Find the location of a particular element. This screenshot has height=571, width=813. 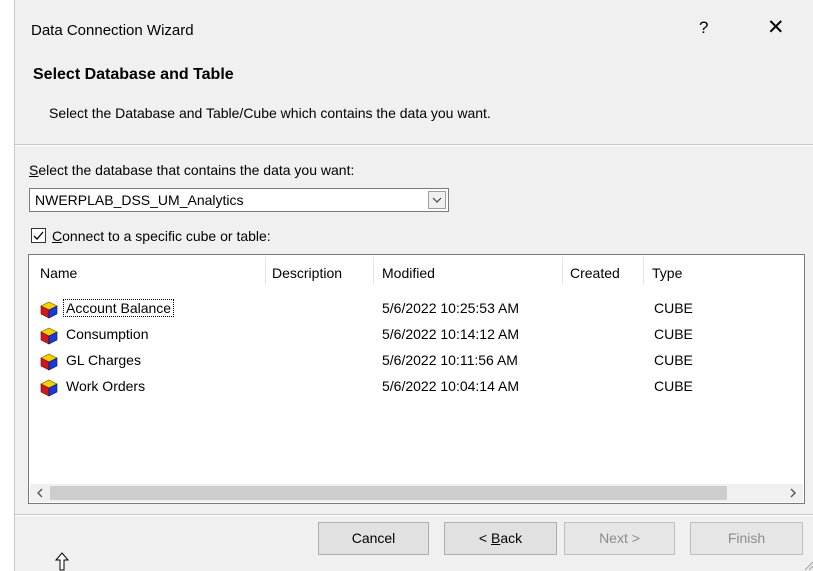

checkmark-icon is located at coordinates (38, 235).